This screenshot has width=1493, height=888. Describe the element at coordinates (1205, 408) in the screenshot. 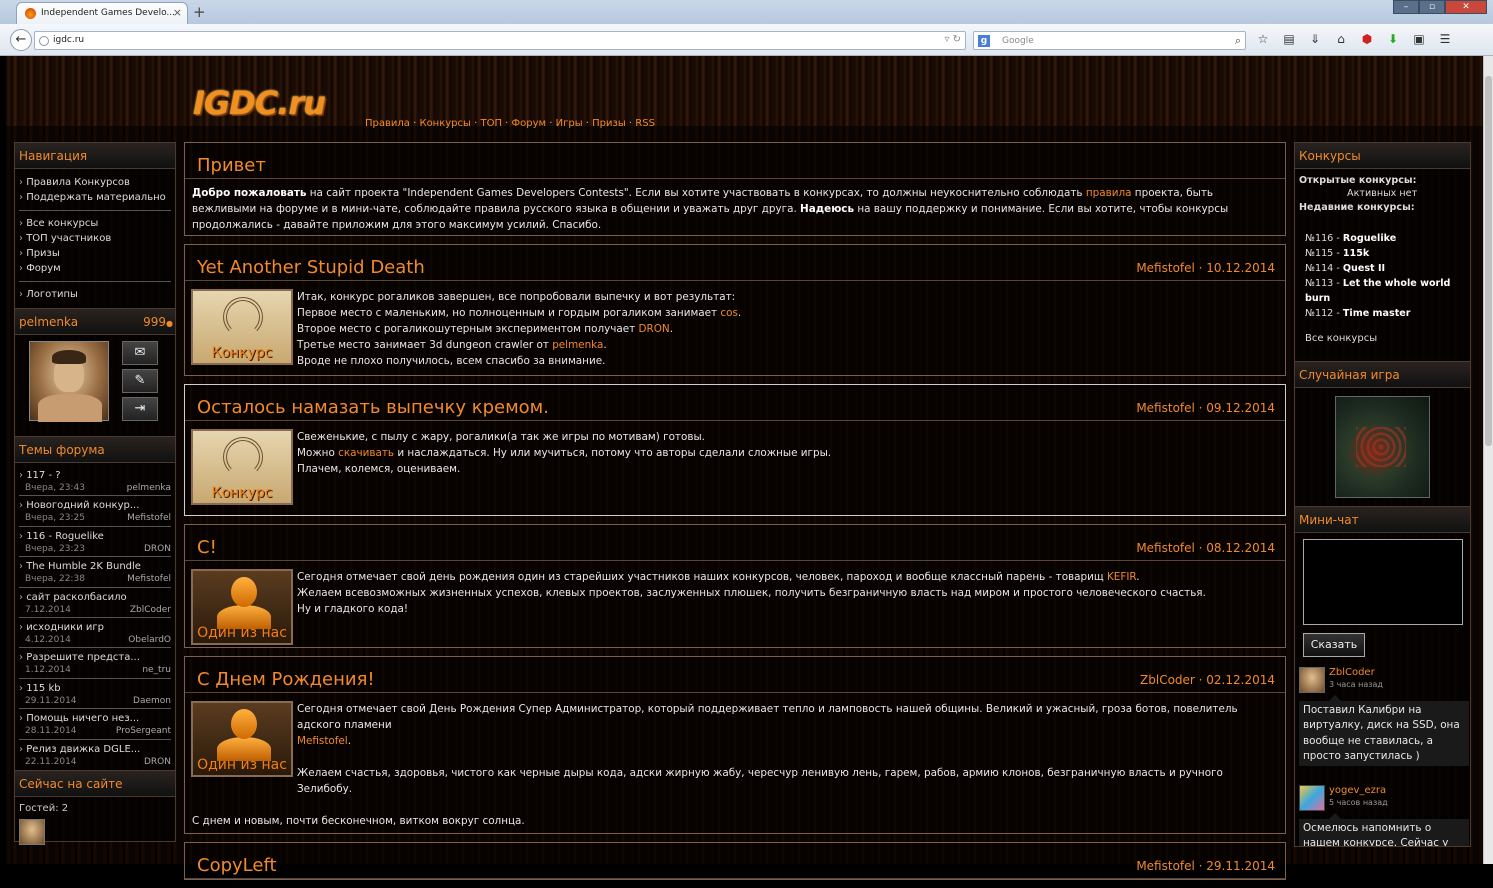

I see `post-meta: Mefistofel · 09.12.2014` at that location.